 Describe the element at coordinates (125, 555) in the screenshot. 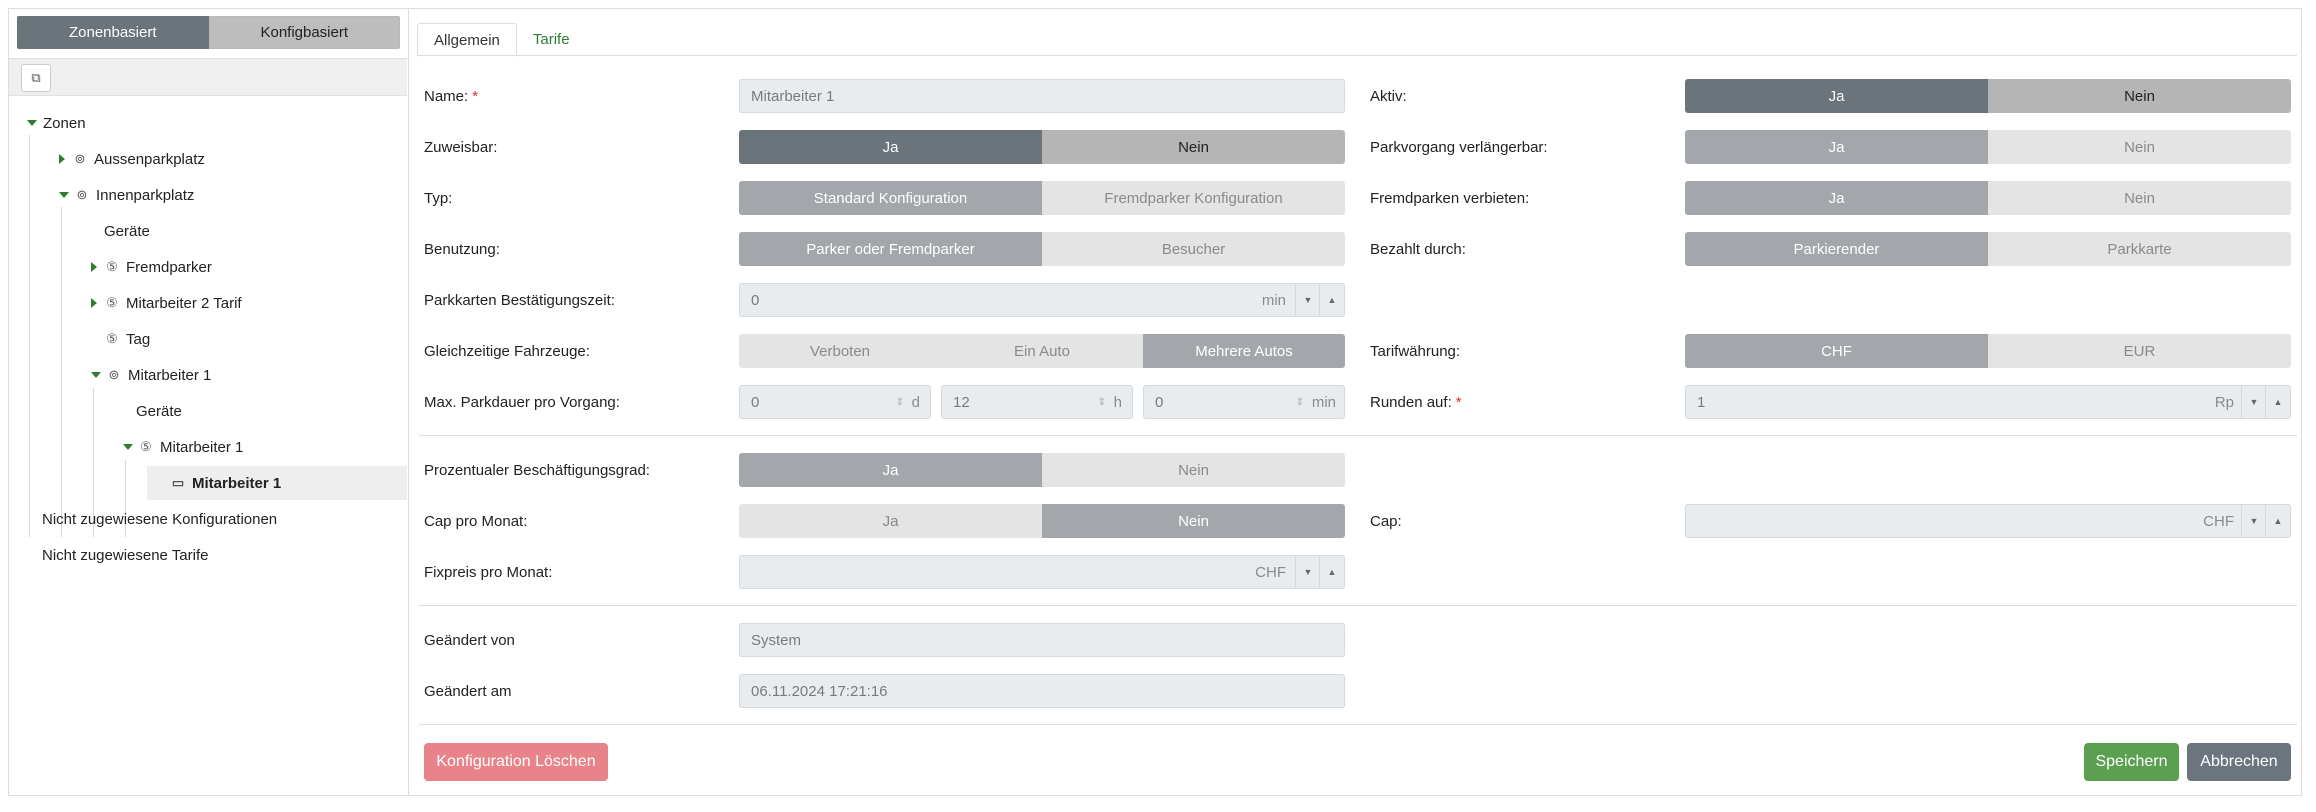

I see `tree-node-unassigned-tariffs: Nicht zugewiesene Tarife` at that location.